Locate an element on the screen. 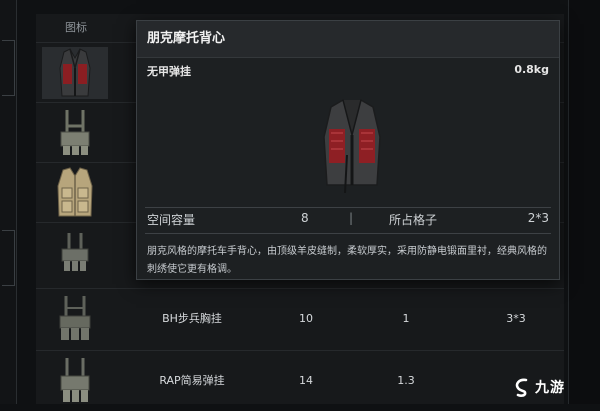  right-frame is located at coordinates (584, 202).